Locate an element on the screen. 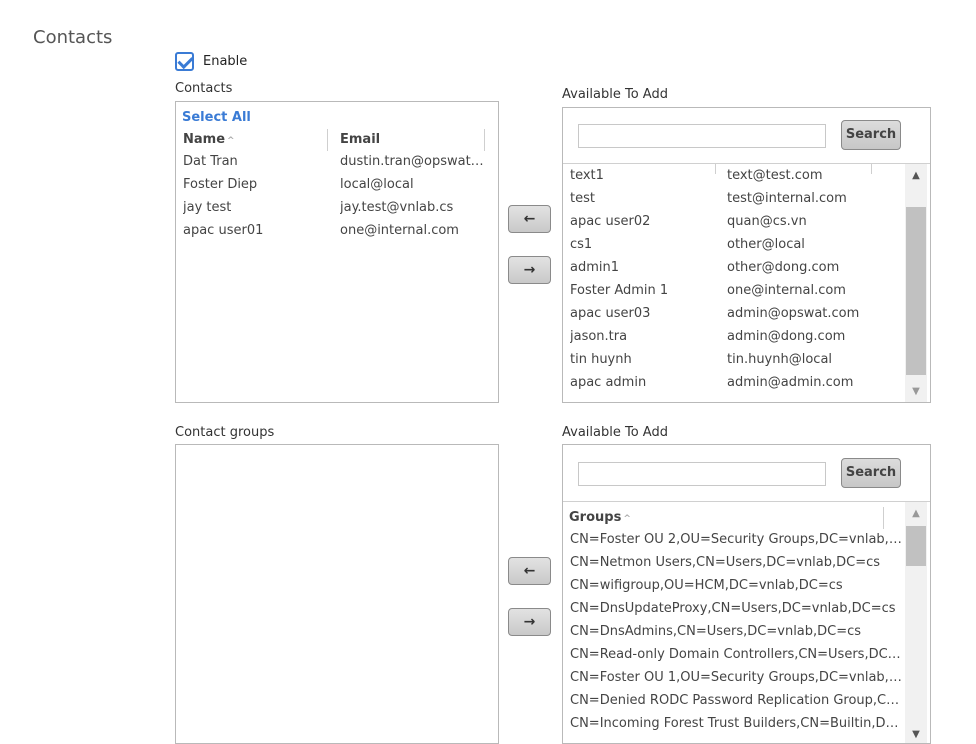 The width and height of the screenshot is (976, 744). table-row: jason.tra admin@dong.com is located at coordinates (746, 337).